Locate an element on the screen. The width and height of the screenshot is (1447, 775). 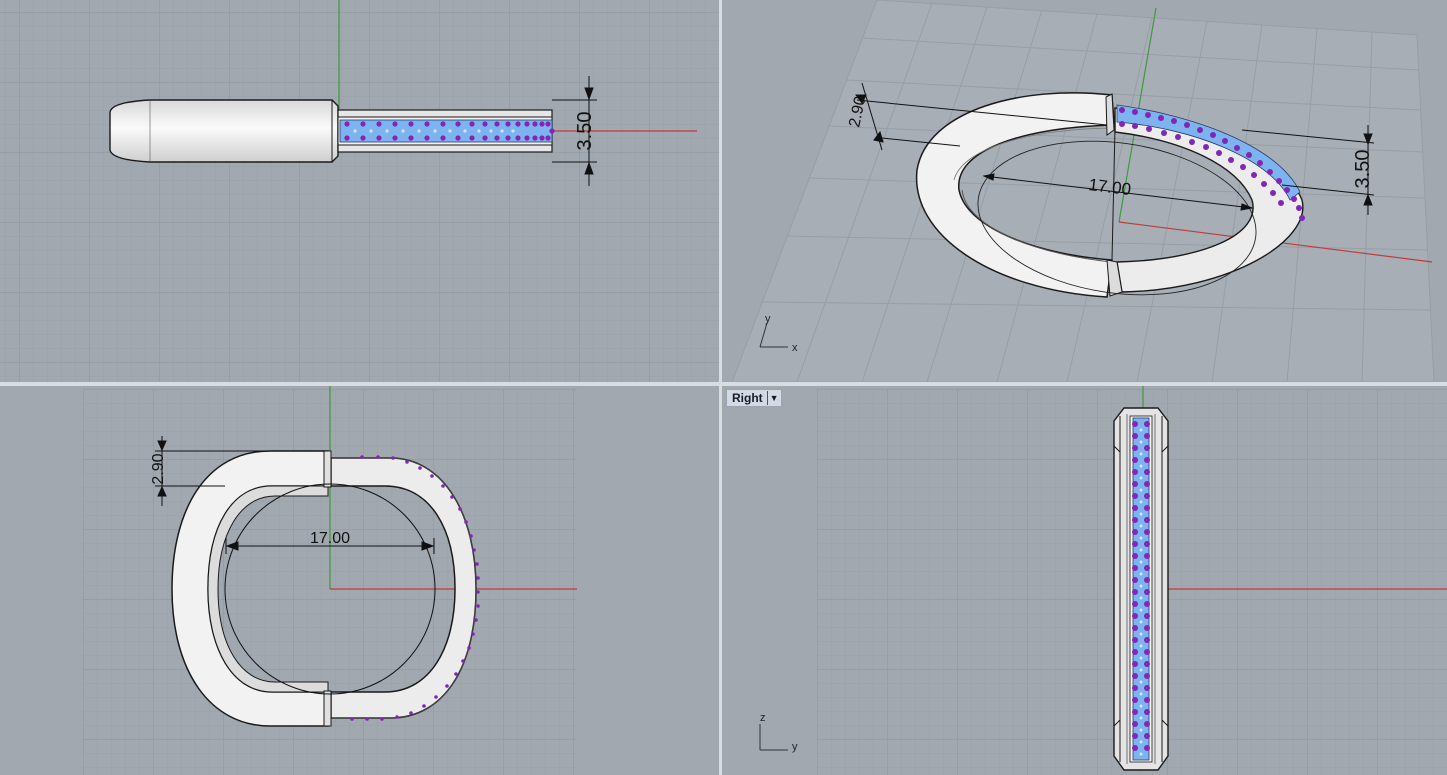
viewport-splitter-vertical is located at coordinates (720, 387).